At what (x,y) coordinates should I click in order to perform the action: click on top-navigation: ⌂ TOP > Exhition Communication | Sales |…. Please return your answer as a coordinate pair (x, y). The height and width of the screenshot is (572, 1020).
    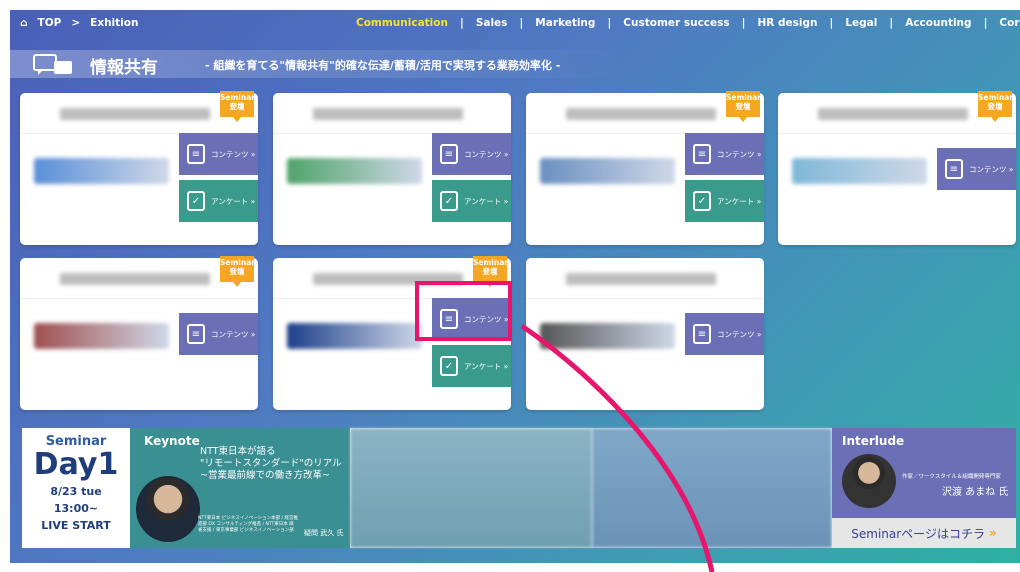
    Looking at the image, I should click on (515, 23).